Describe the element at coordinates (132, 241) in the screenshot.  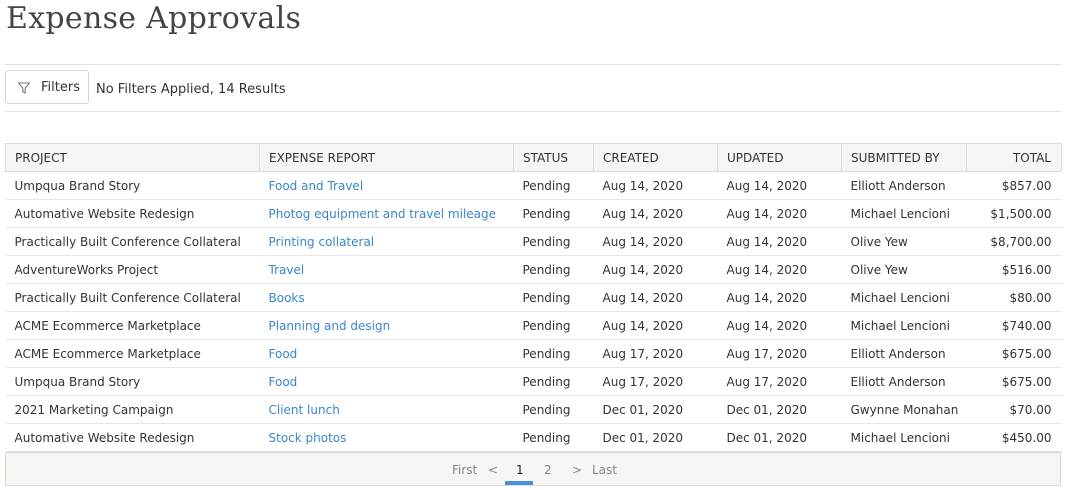
I see `project-cell: Practically Built Conference Collateral` at that location.